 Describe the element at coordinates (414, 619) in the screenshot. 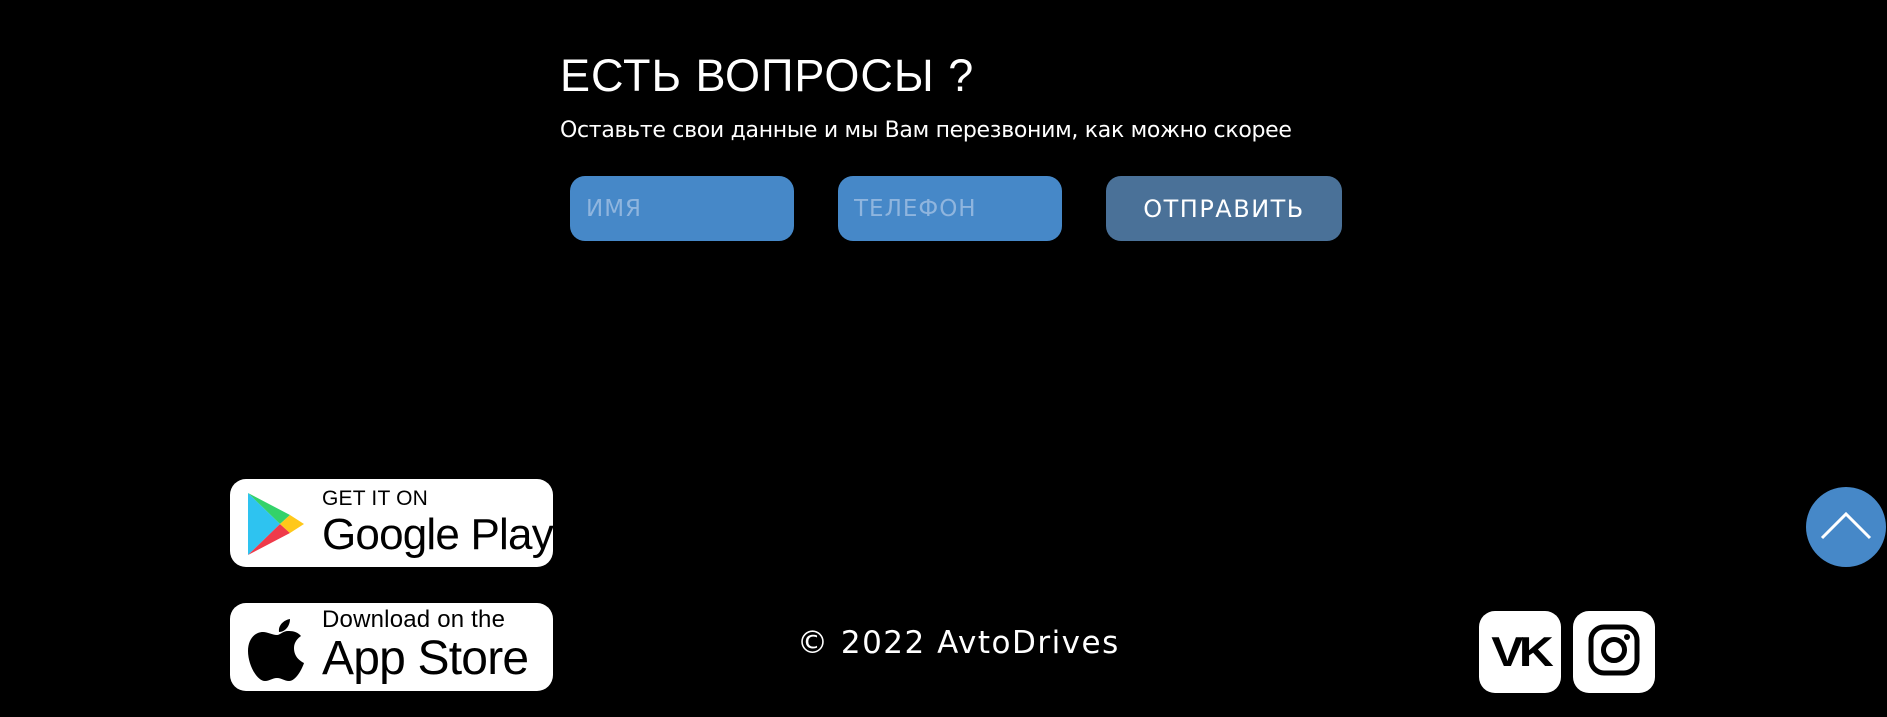

I see `app-store-small-text: Download on the` at that location.